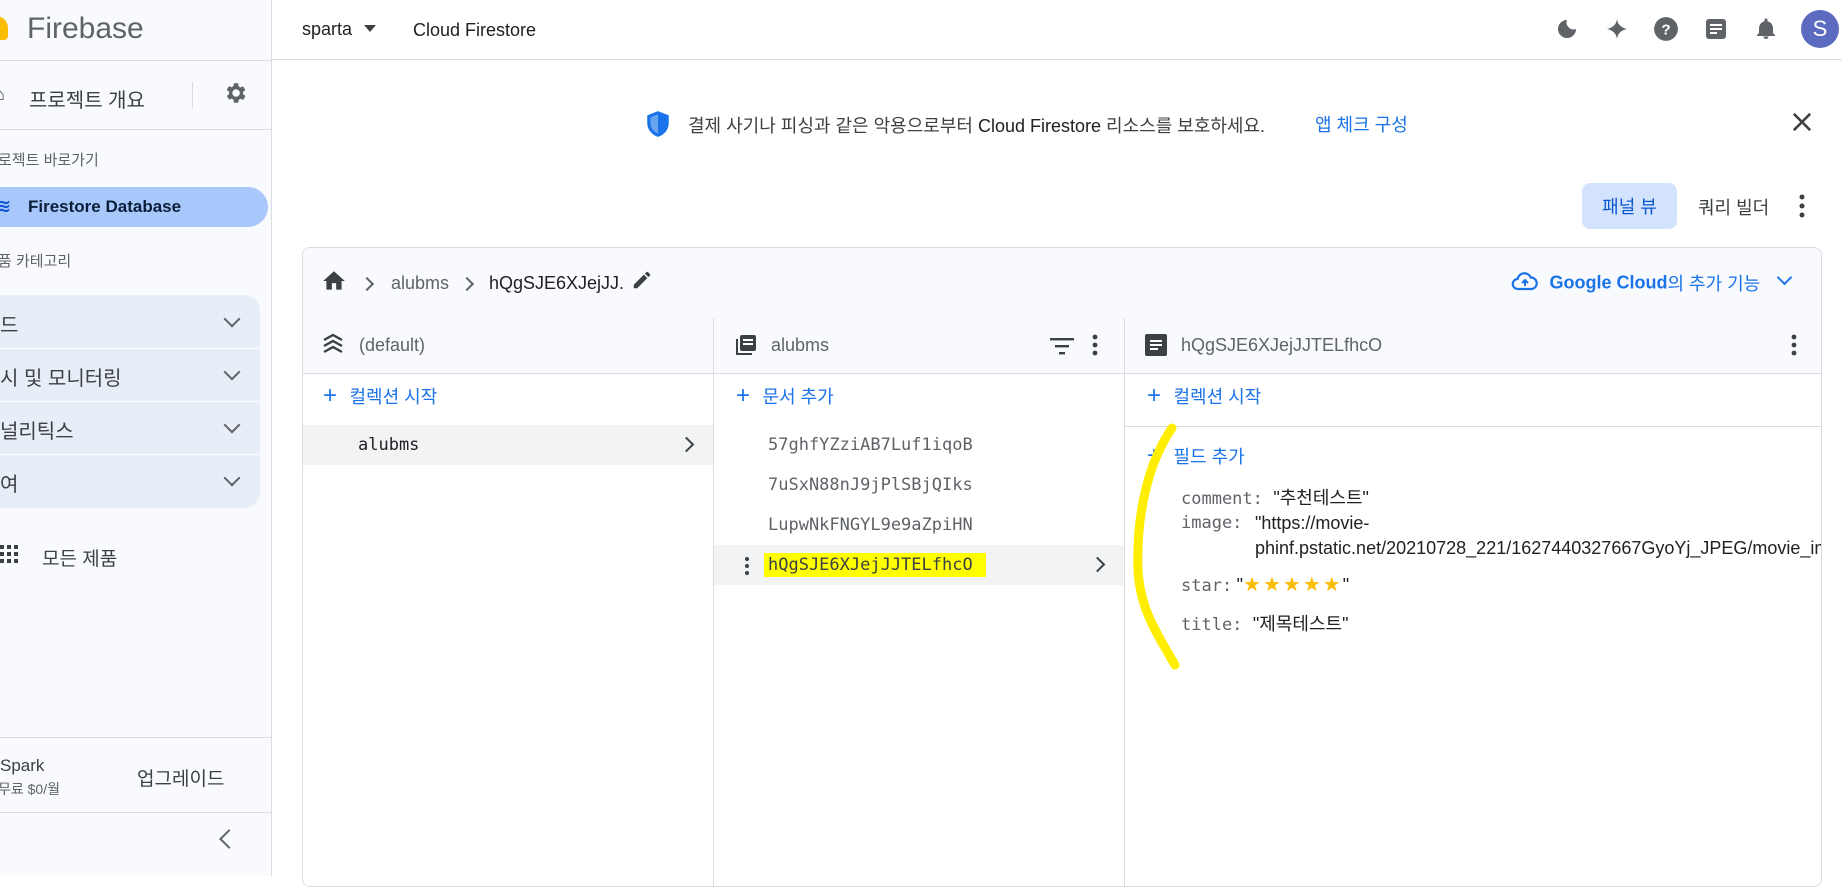  I want to click on collection-name: alubms, so click(389, 445).